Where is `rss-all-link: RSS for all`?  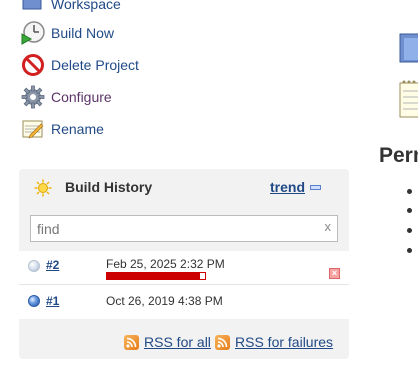
rss-all-link: RSS for all is located at coordinates (167, 342).